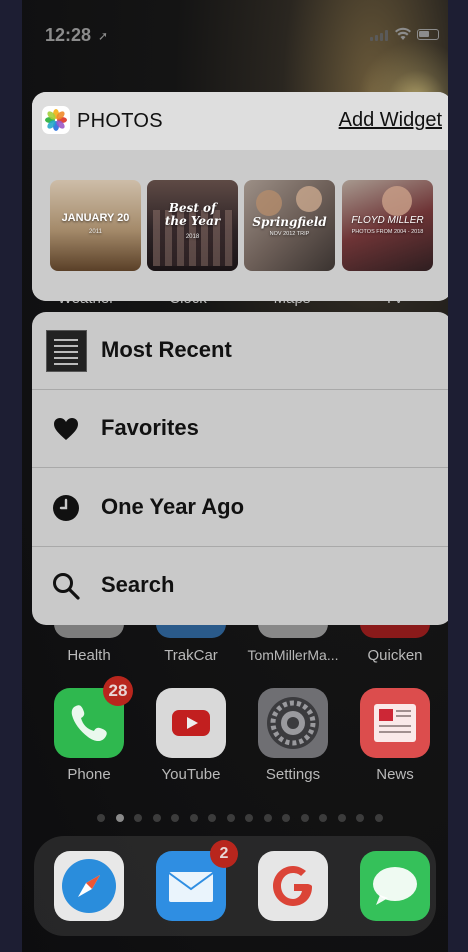 Image resolution: width=468 pixels, height=952 pixels. I want to click on photos-app-icon, so click(56, 120).